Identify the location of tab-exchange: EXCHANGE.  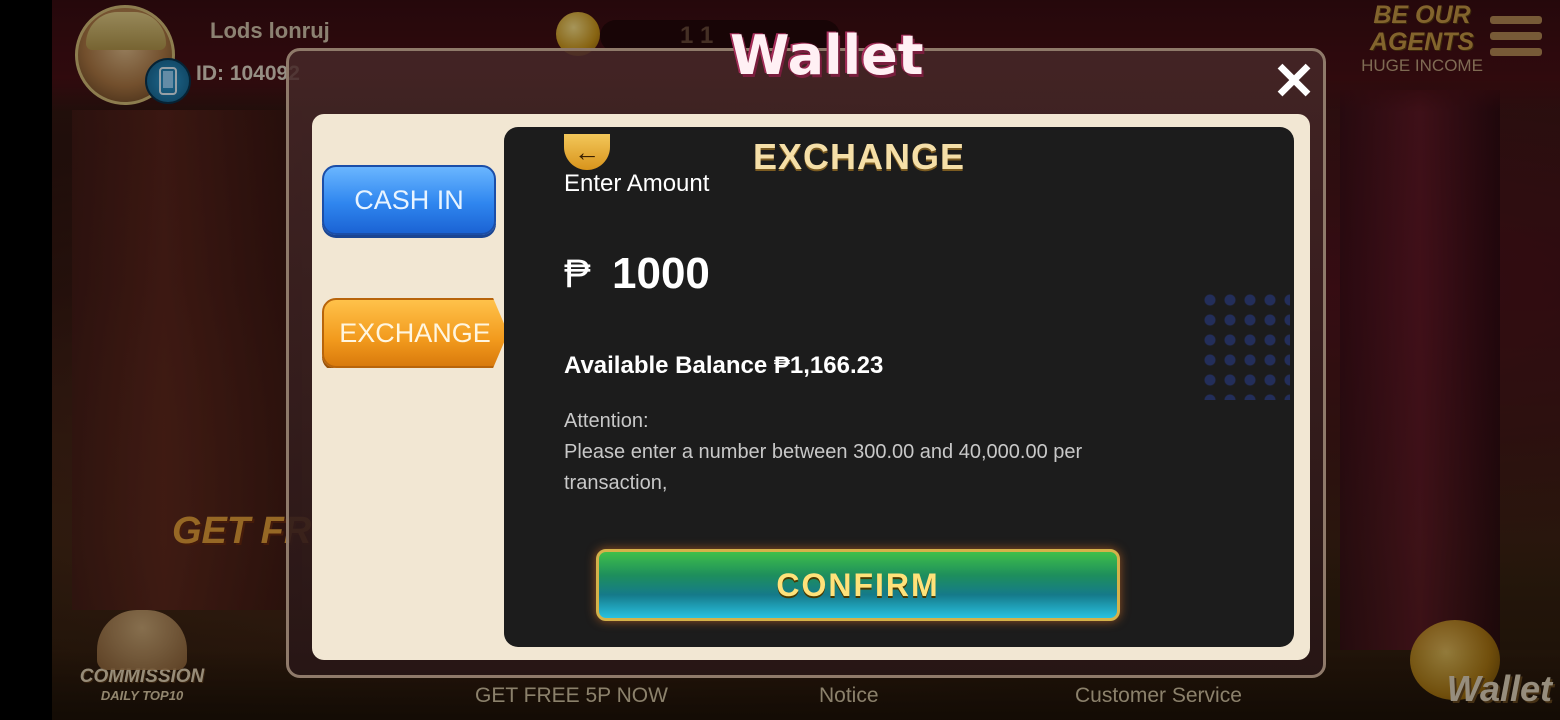
(415, 333).